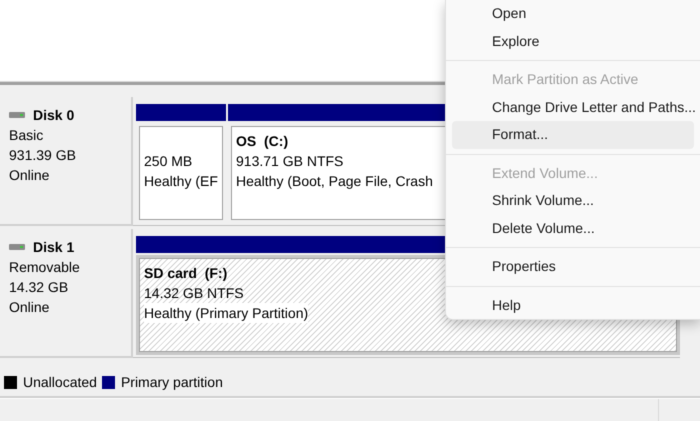  What do you see at coordinates (39, 287) in the screenshot?
I see `disk-size: 14.32 GB` at bounding box center [39, 287].